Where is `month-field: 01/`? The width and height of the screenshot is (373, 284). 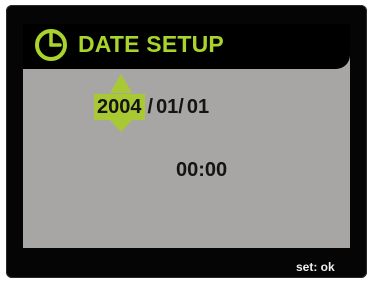 month-field: 01/ is located at coordinates (170, 107).